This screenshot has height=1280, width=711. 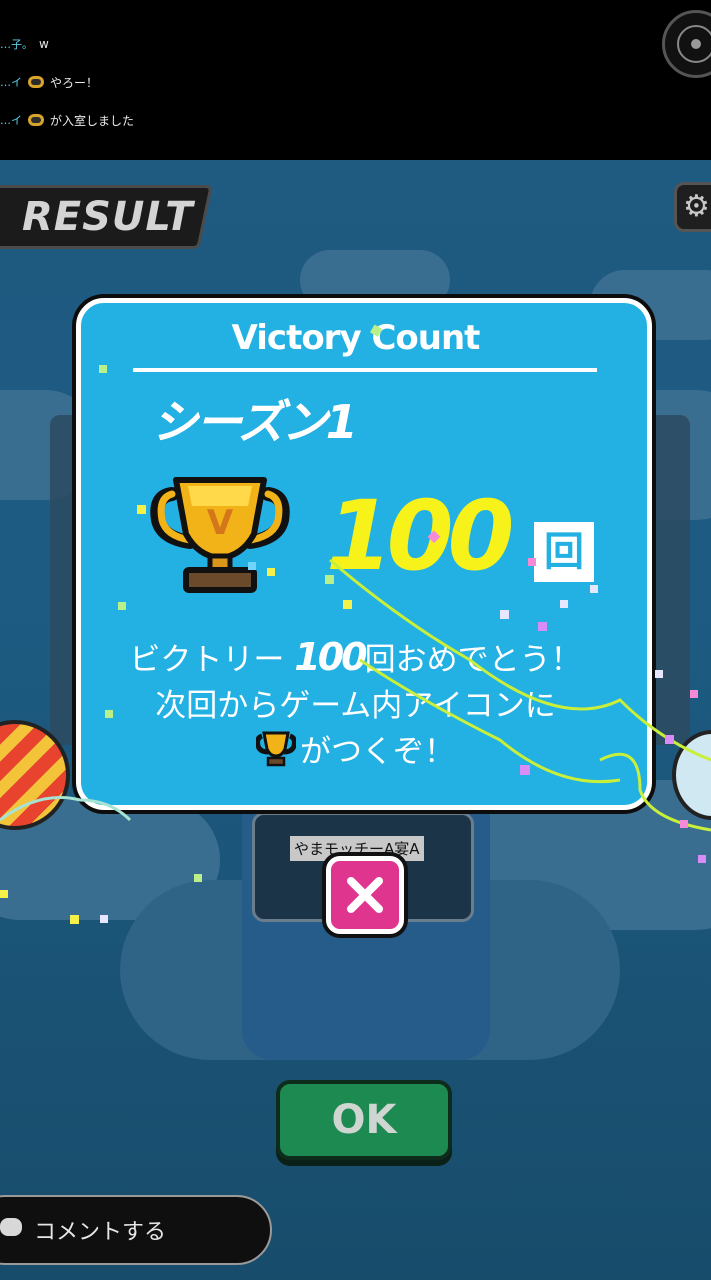 I want to click on ok-button-label: OK, so click(x=364, y=1120).